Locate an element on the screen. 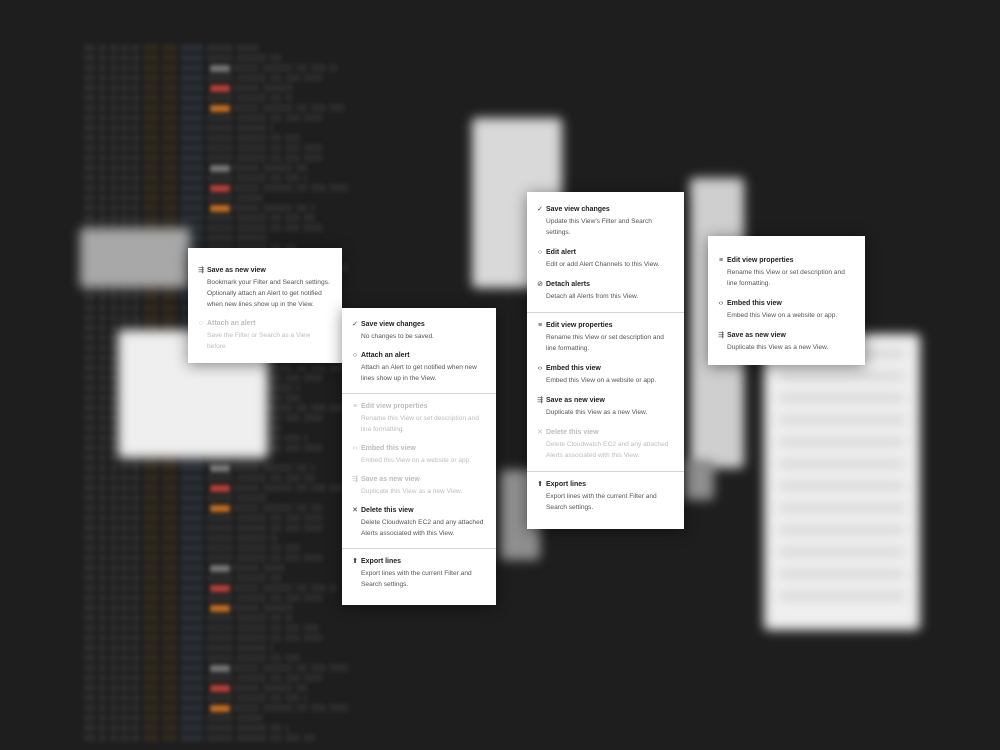  menu-item-description: Edit or add Alert Channels to this View. is located at coordinates (603, 264).